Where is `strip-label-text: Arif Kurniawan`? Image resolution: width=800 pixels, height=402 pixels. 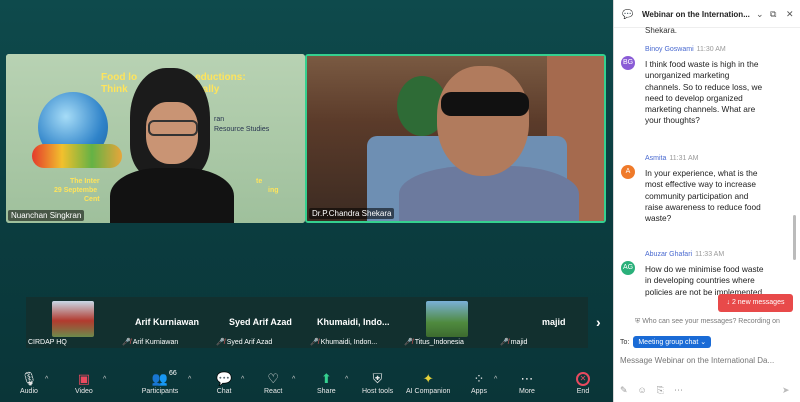
strip-label-text: Arif Kurniawan is located at coordinates (155, 342).